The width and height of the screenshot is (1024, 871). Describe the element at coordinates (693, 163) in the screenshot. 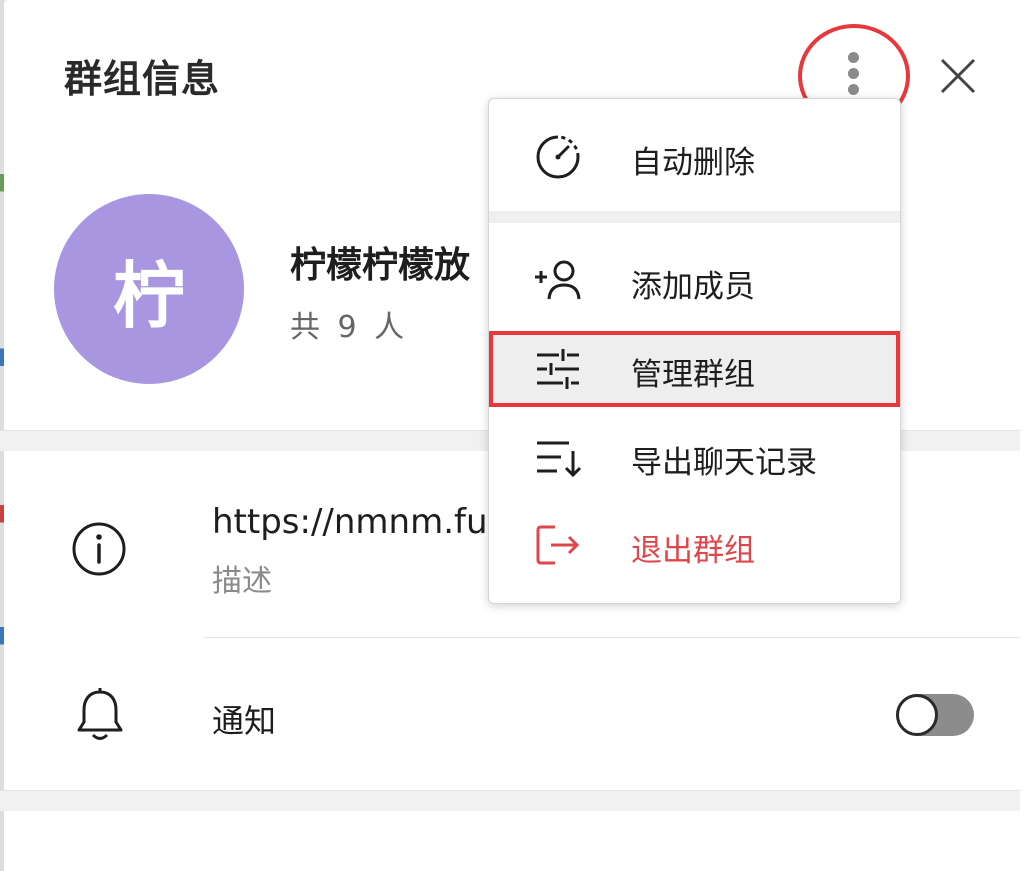

I see `menu-item-label: 自动删除` at that location.